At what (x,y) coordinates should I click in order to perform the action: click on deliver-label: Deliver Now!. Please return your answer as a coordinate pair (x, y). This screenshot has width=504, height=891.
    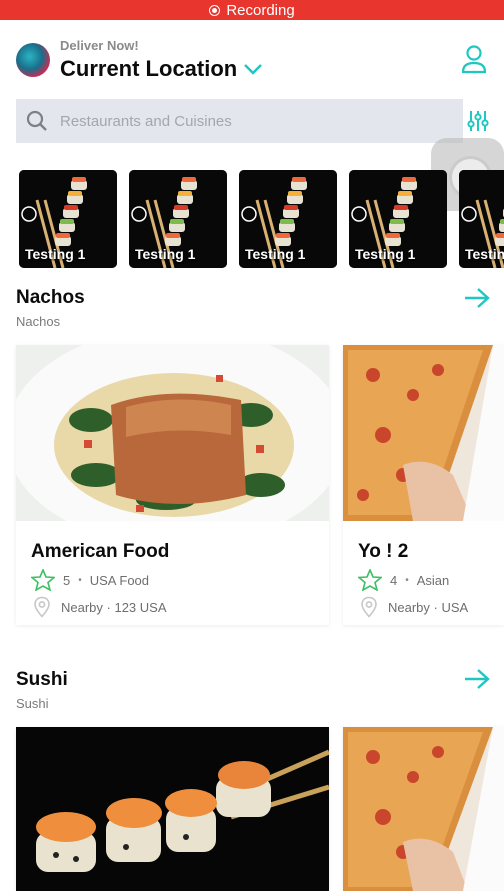
    Looking at the image, I should click on (99, 45).